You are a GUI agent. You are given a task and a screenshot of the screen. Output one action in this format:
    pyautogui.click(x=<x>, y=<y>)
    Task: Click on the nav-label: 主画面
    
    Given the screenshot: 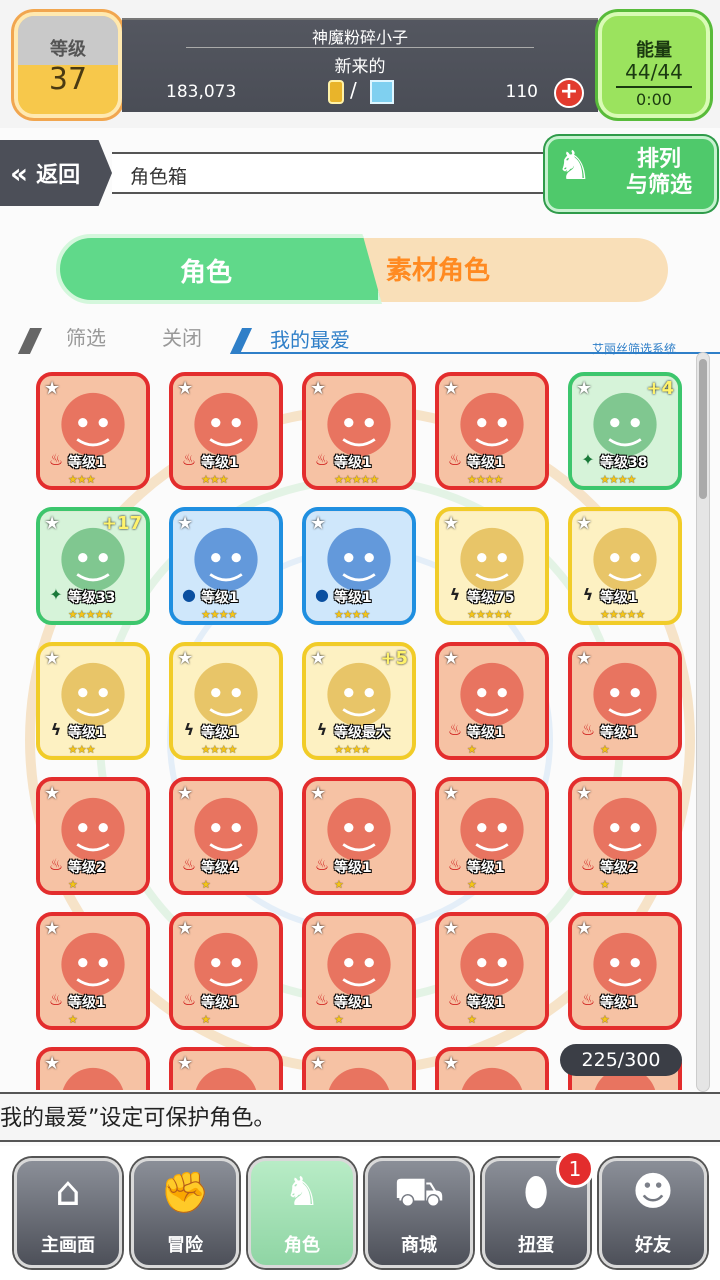 What is the action you would take?
    pyautogui.click(x=68, y=1245)
    